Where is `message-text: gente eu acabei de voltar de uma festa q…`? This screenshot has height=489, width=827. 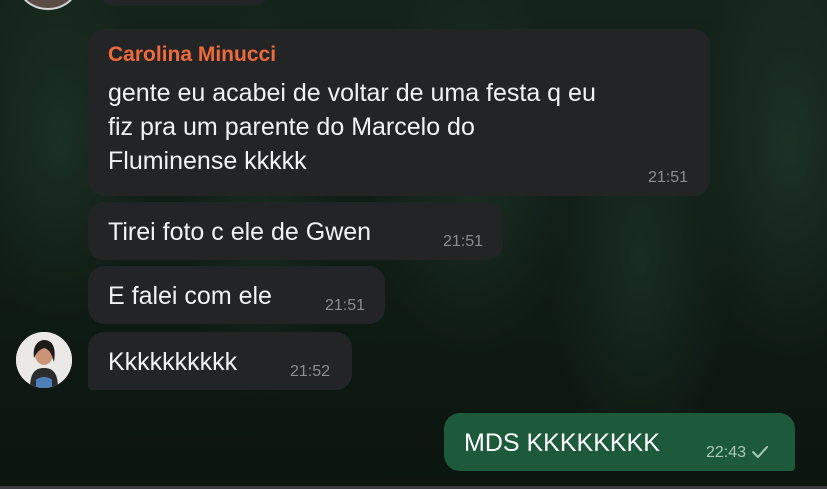
message-text: gente eu acabei de voltar de uma festa q… is located at coordinates (403, 127).